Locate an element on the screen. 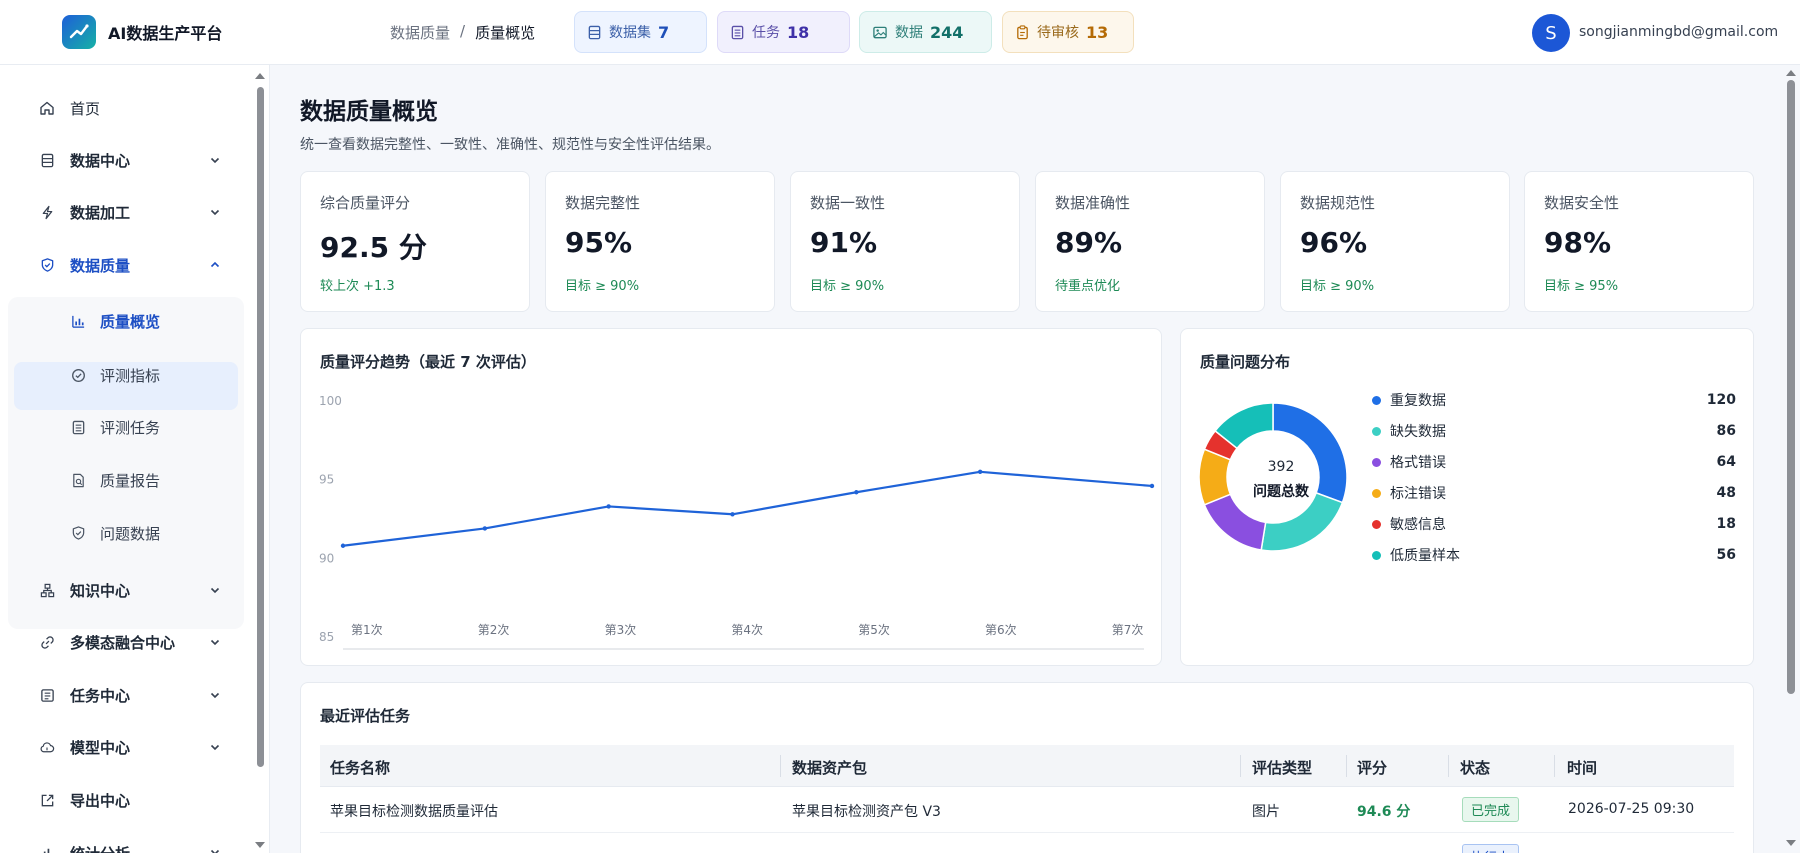  donut-total-value: 392 is located at coordinates (1281, 467).